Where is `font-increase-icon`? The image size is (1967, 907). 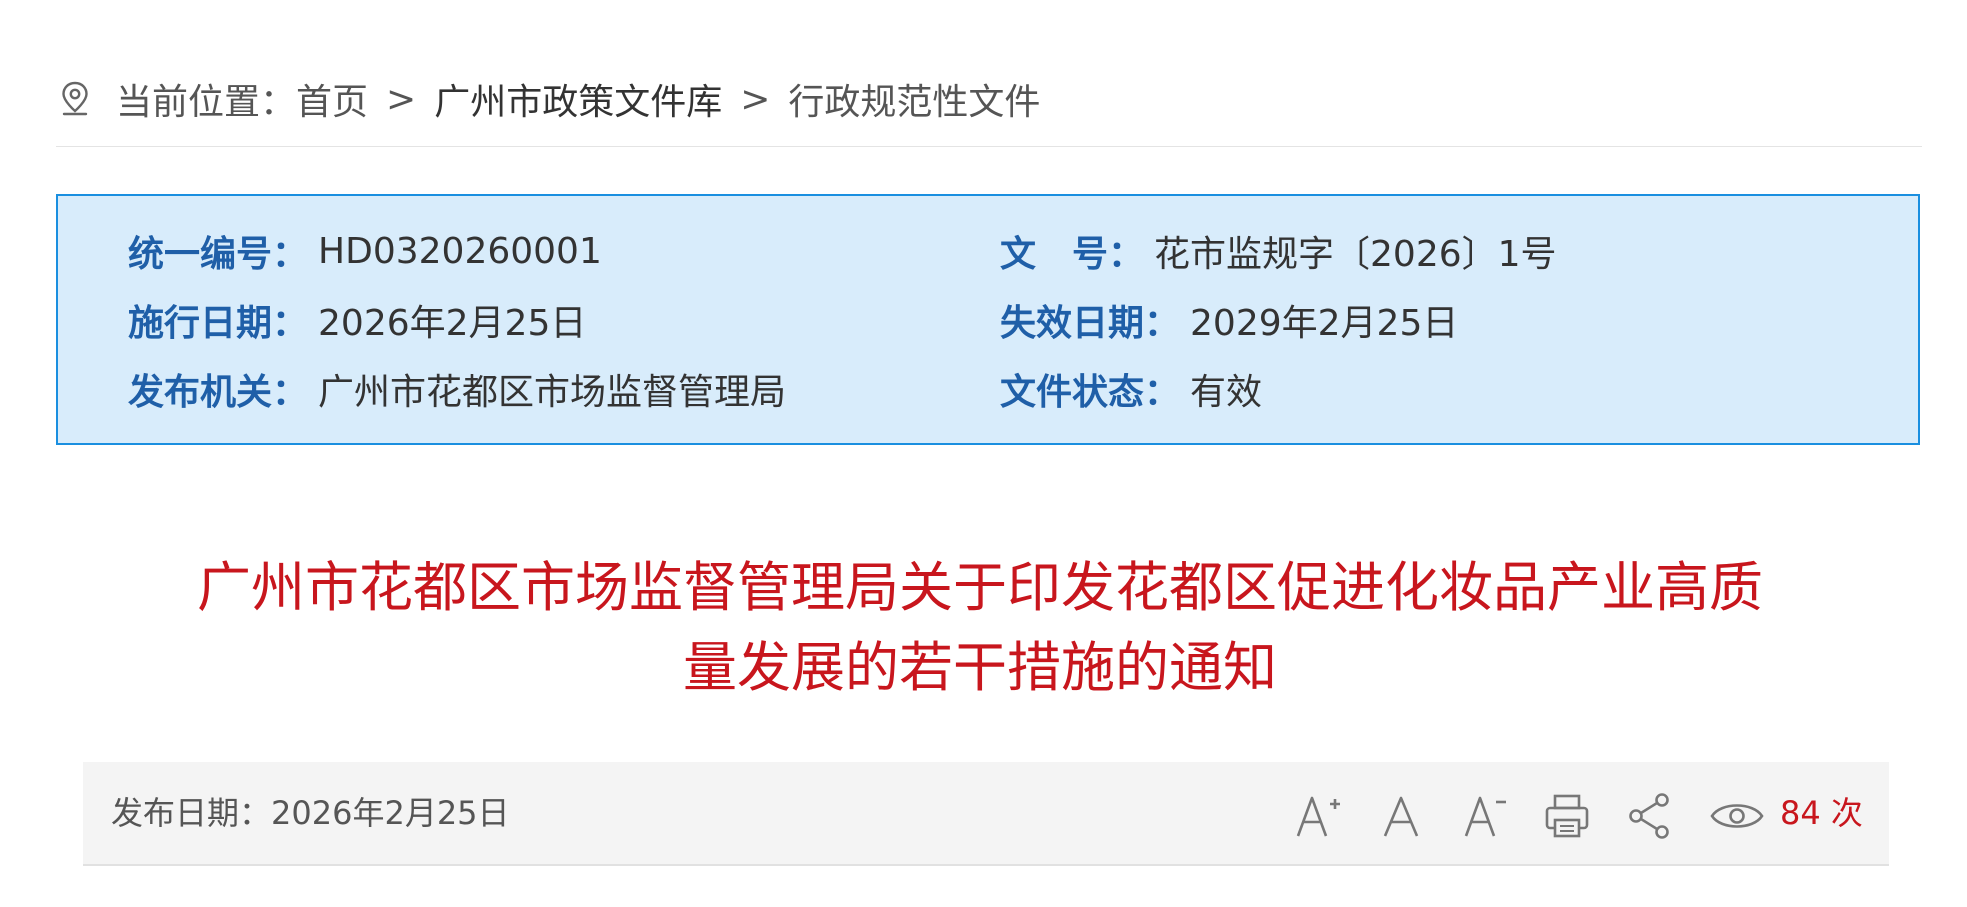 font-increase-icon is located at coordinates (1318, 816).